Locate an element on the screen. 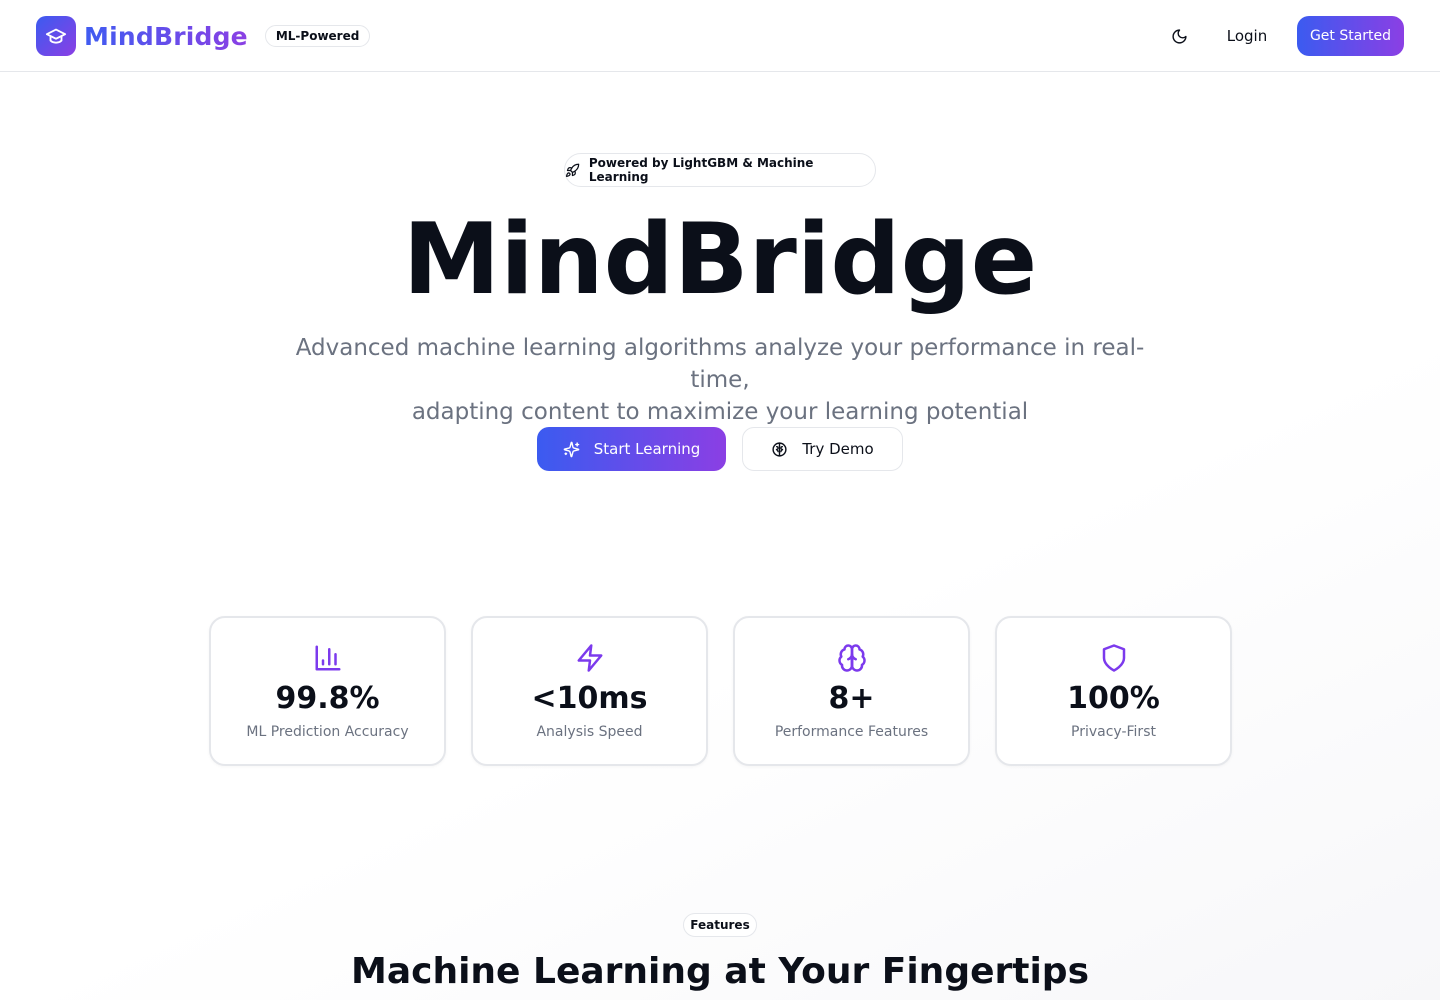 The width and height of the screenshot is (1440, 1000). graduation-cap-icon is located at coordinates (56, 36).